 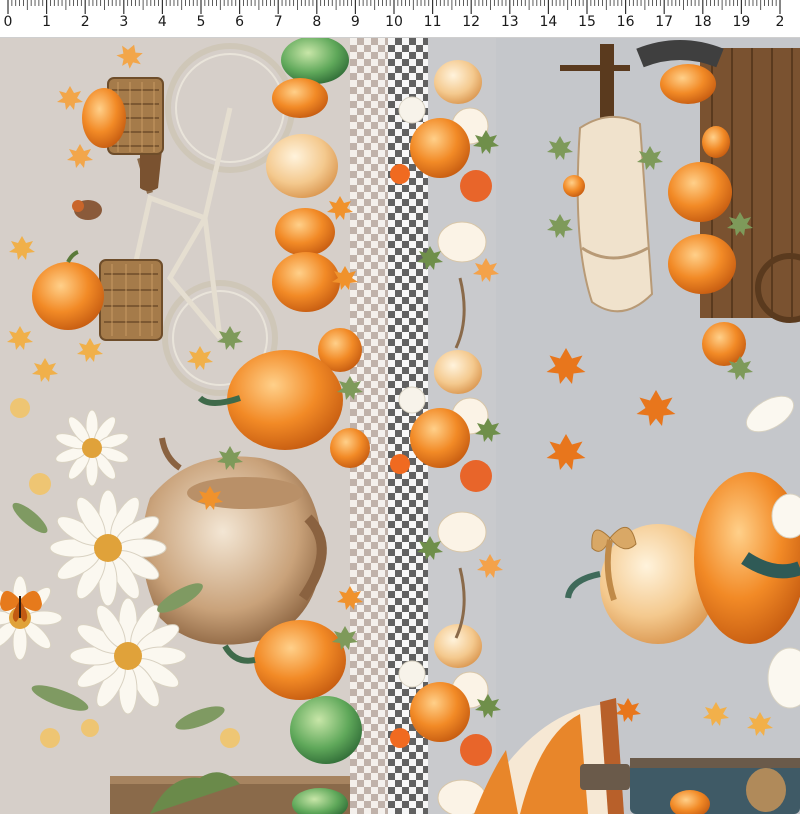 I want to click on ruler-label: 13, so click(x=509, y=22).